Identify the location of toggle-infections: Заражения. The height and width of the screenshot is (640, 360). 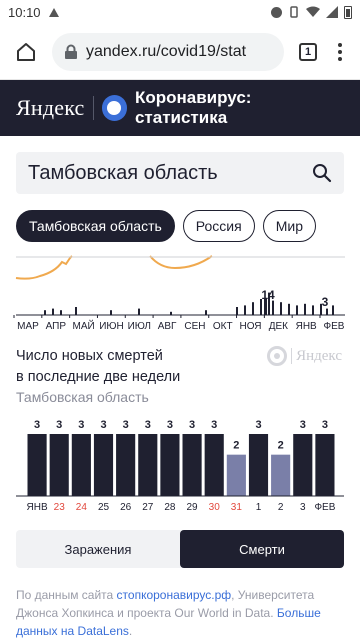
(98, 549).